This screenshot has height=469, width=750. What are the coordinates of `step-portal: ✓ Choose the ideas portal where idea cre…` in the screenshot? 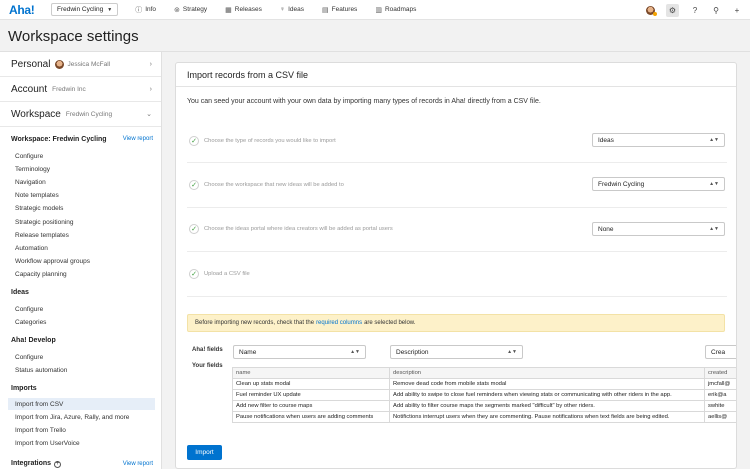 It's located at (457, 230).